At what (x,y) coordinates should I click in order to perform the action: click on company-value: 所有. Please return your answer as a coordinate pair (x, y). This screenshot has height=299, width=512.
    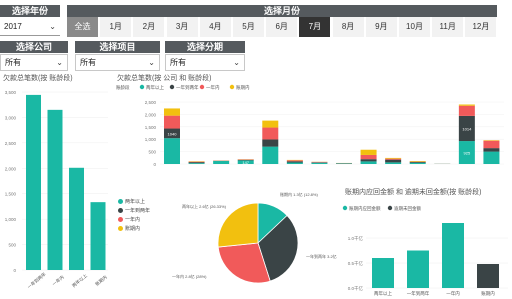
    Looking at the image, I should click on (13, 62).